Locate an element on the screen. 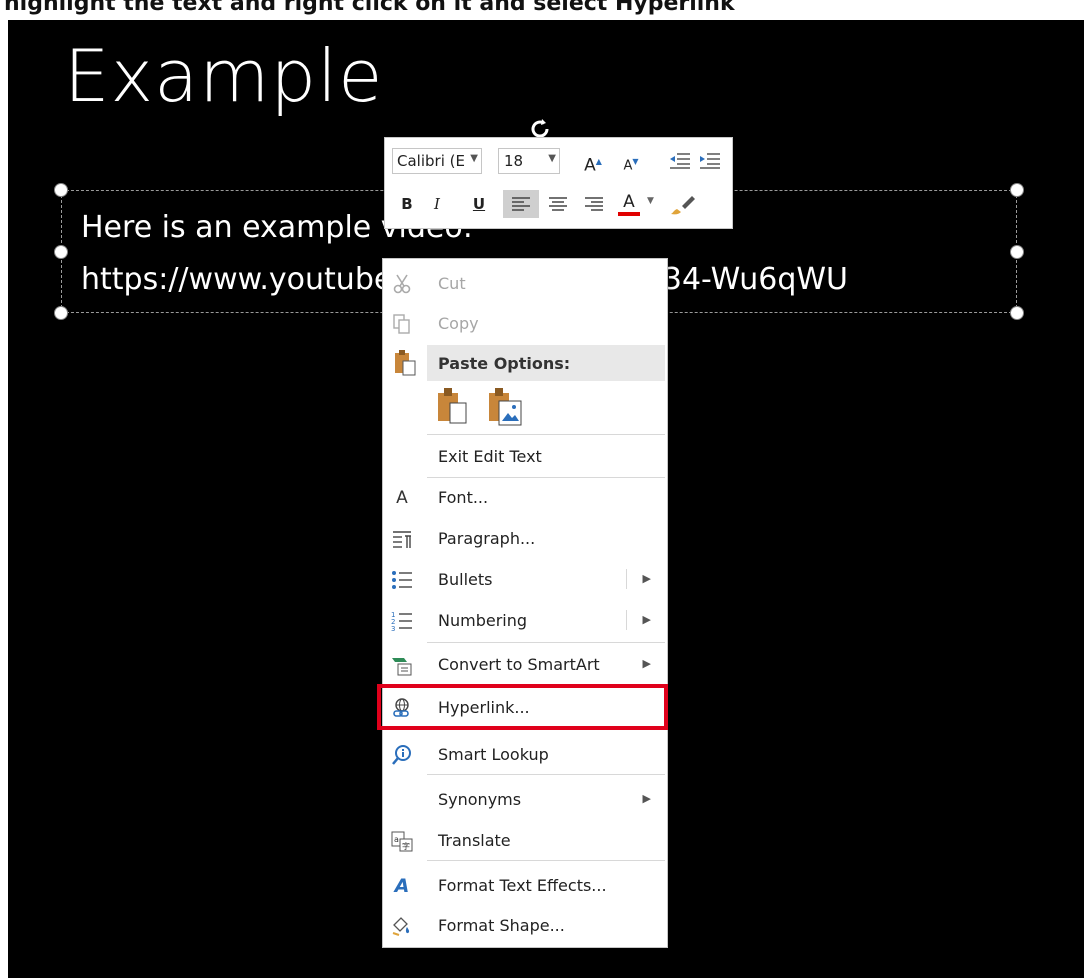  shrink-font-button: A▼ is located at coordinates (631, 162).